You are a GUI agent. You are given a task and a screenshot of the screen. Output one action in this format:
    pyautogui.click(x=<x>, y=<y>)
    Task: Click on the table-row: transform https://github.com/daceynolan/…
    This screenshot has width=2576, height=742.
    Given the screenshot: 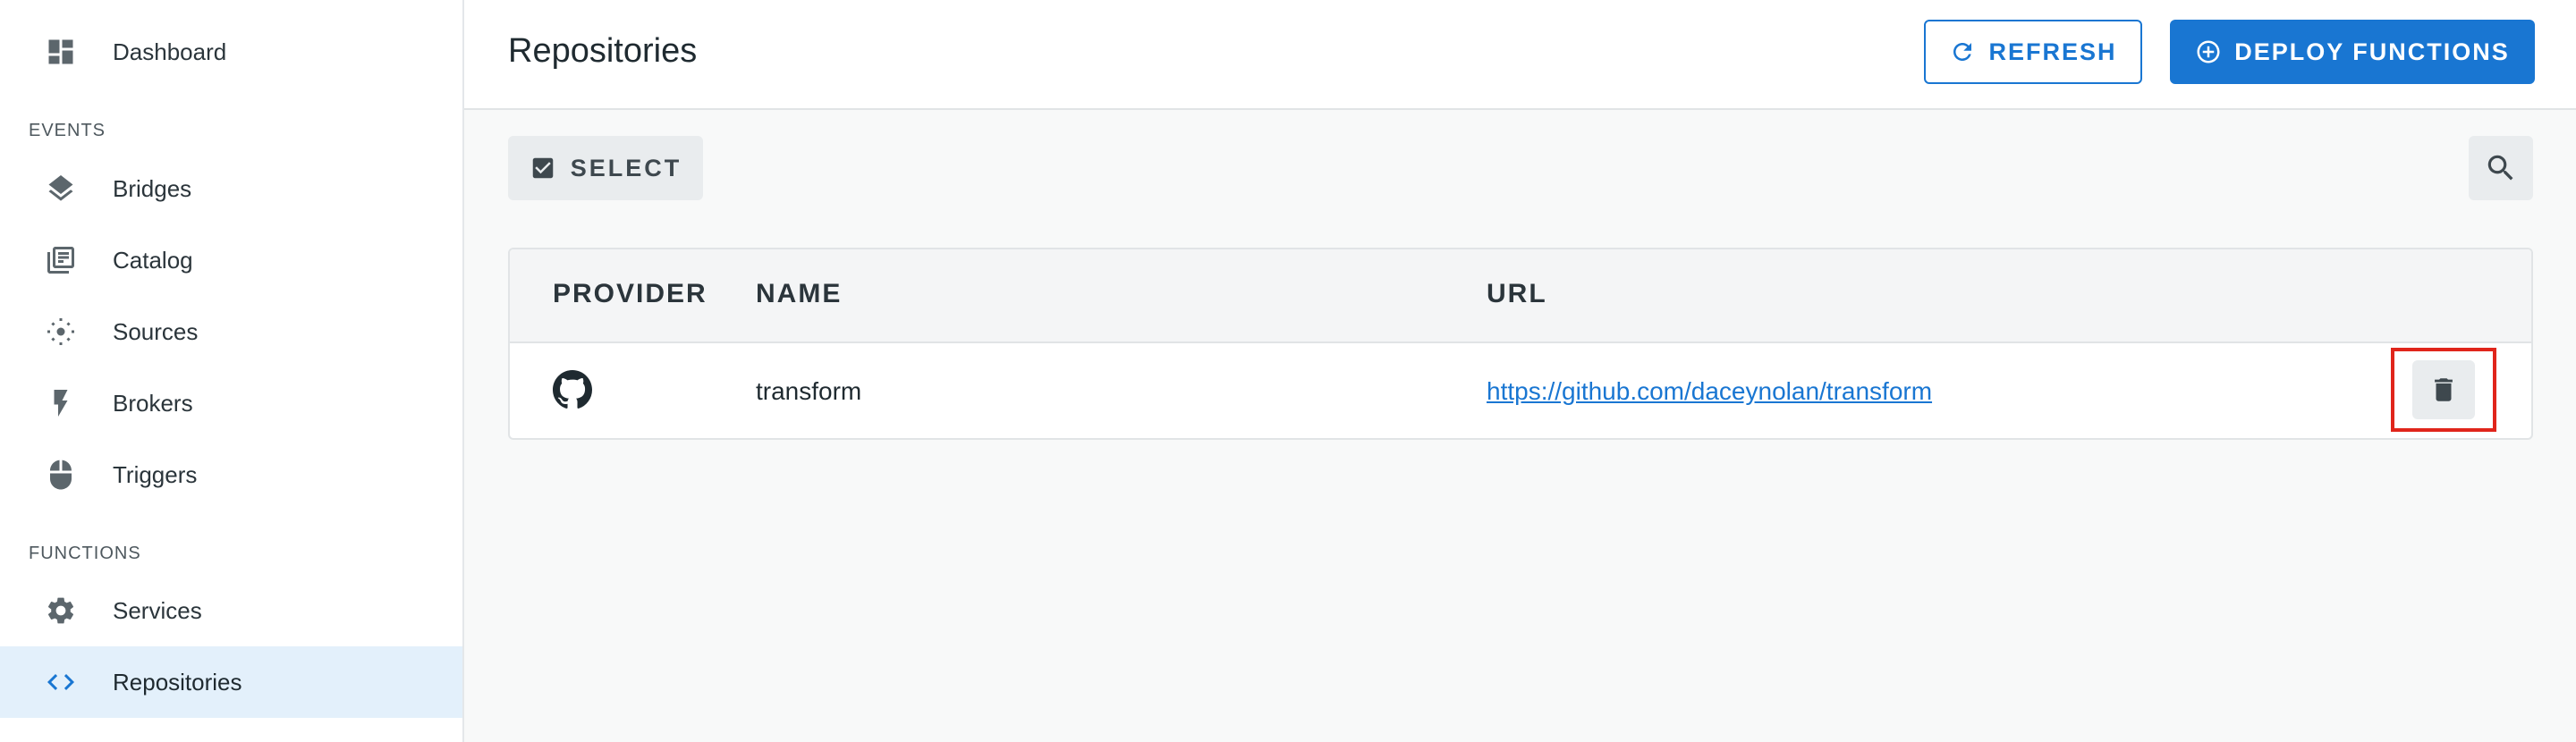 What is the action you would take?
    pyautogui.click(x=1520, y=390)
    